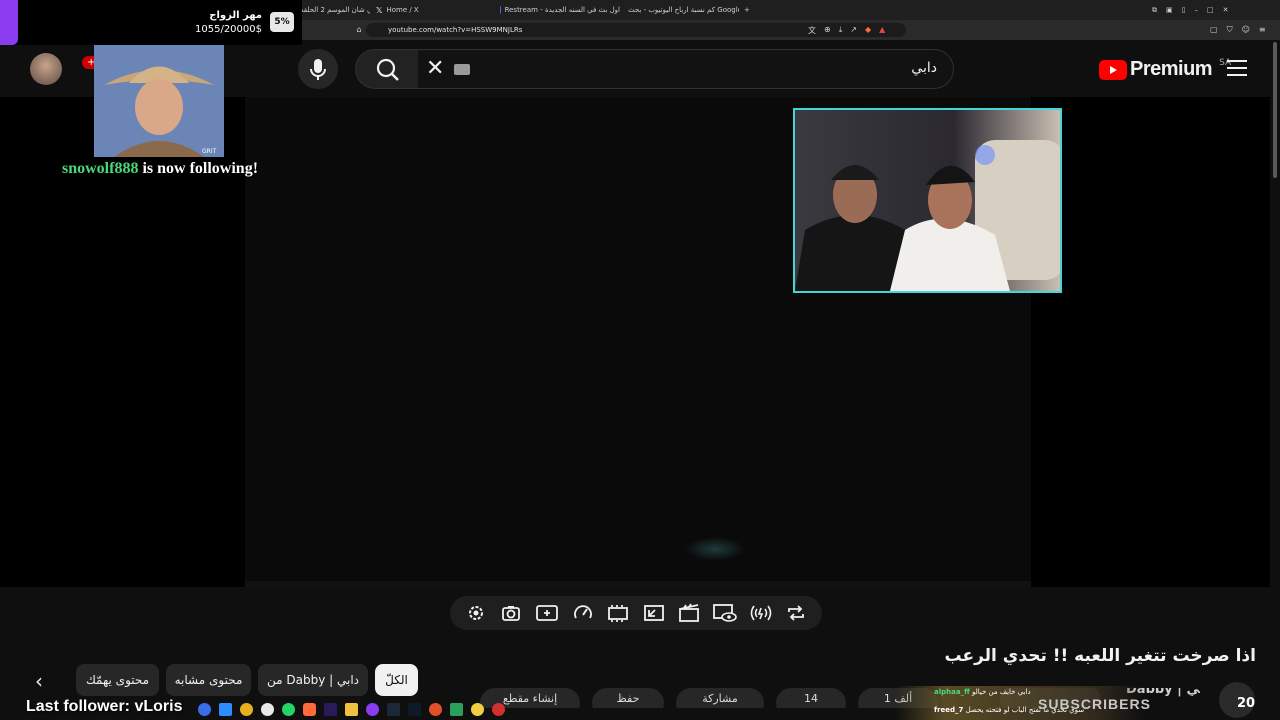 Image resolution: width=1280 pixels, height=720 pixels. I want to click on chips-prev-button: ‹, so click(39, 681).